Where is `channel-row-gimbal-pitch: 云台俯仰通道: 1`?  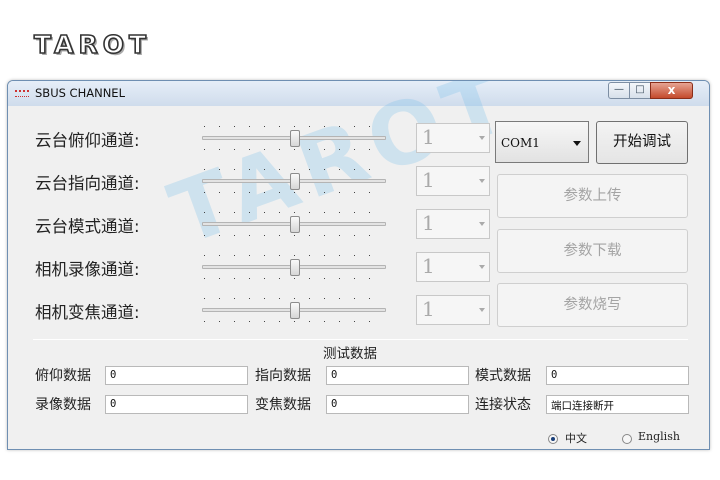
channel-row-gimbal-pitch: 云台俯仰通道: 1 is located at coordinates (253, 139).